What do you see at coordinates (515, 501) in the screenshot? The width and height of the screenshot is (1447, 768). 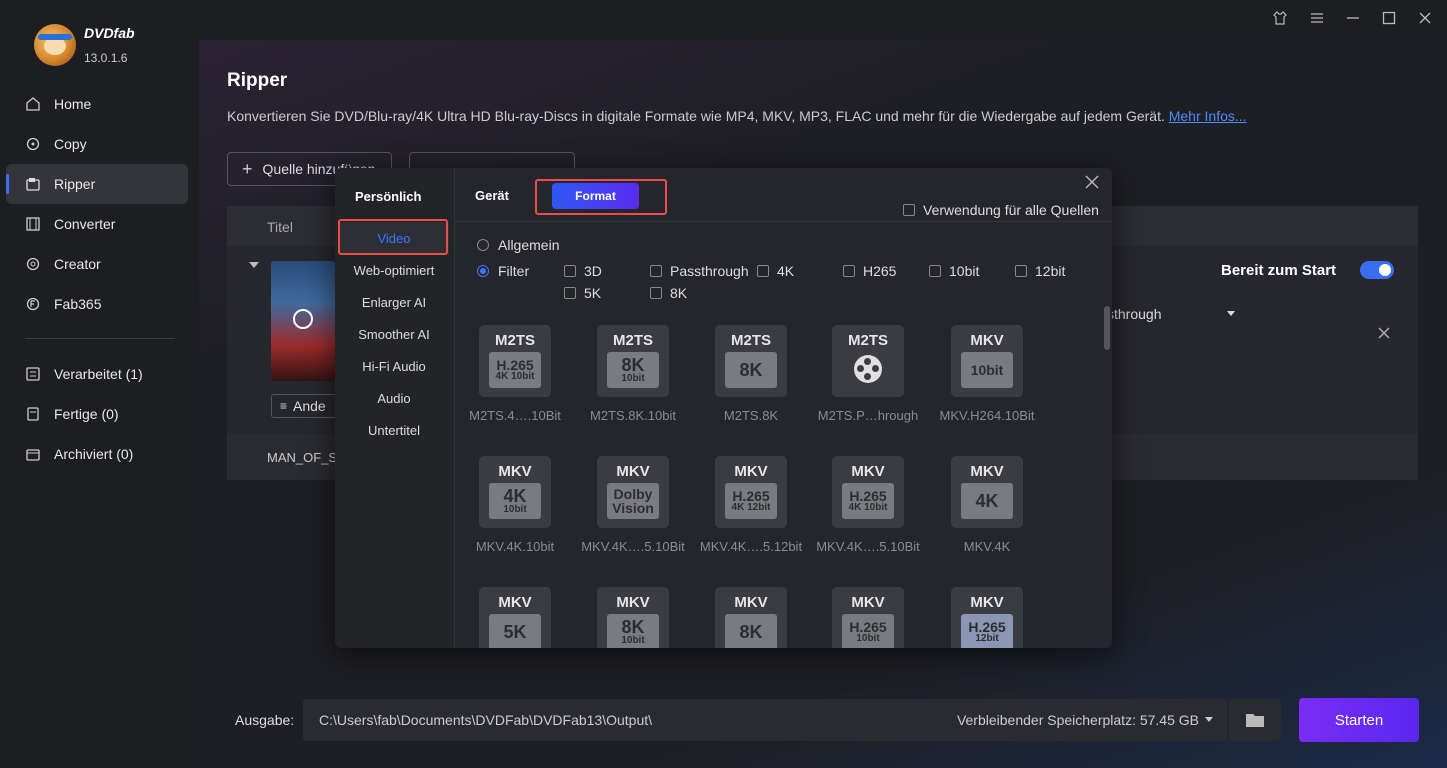 I see `format-badge: 4K 10bit` at bounding box center [515, 501].